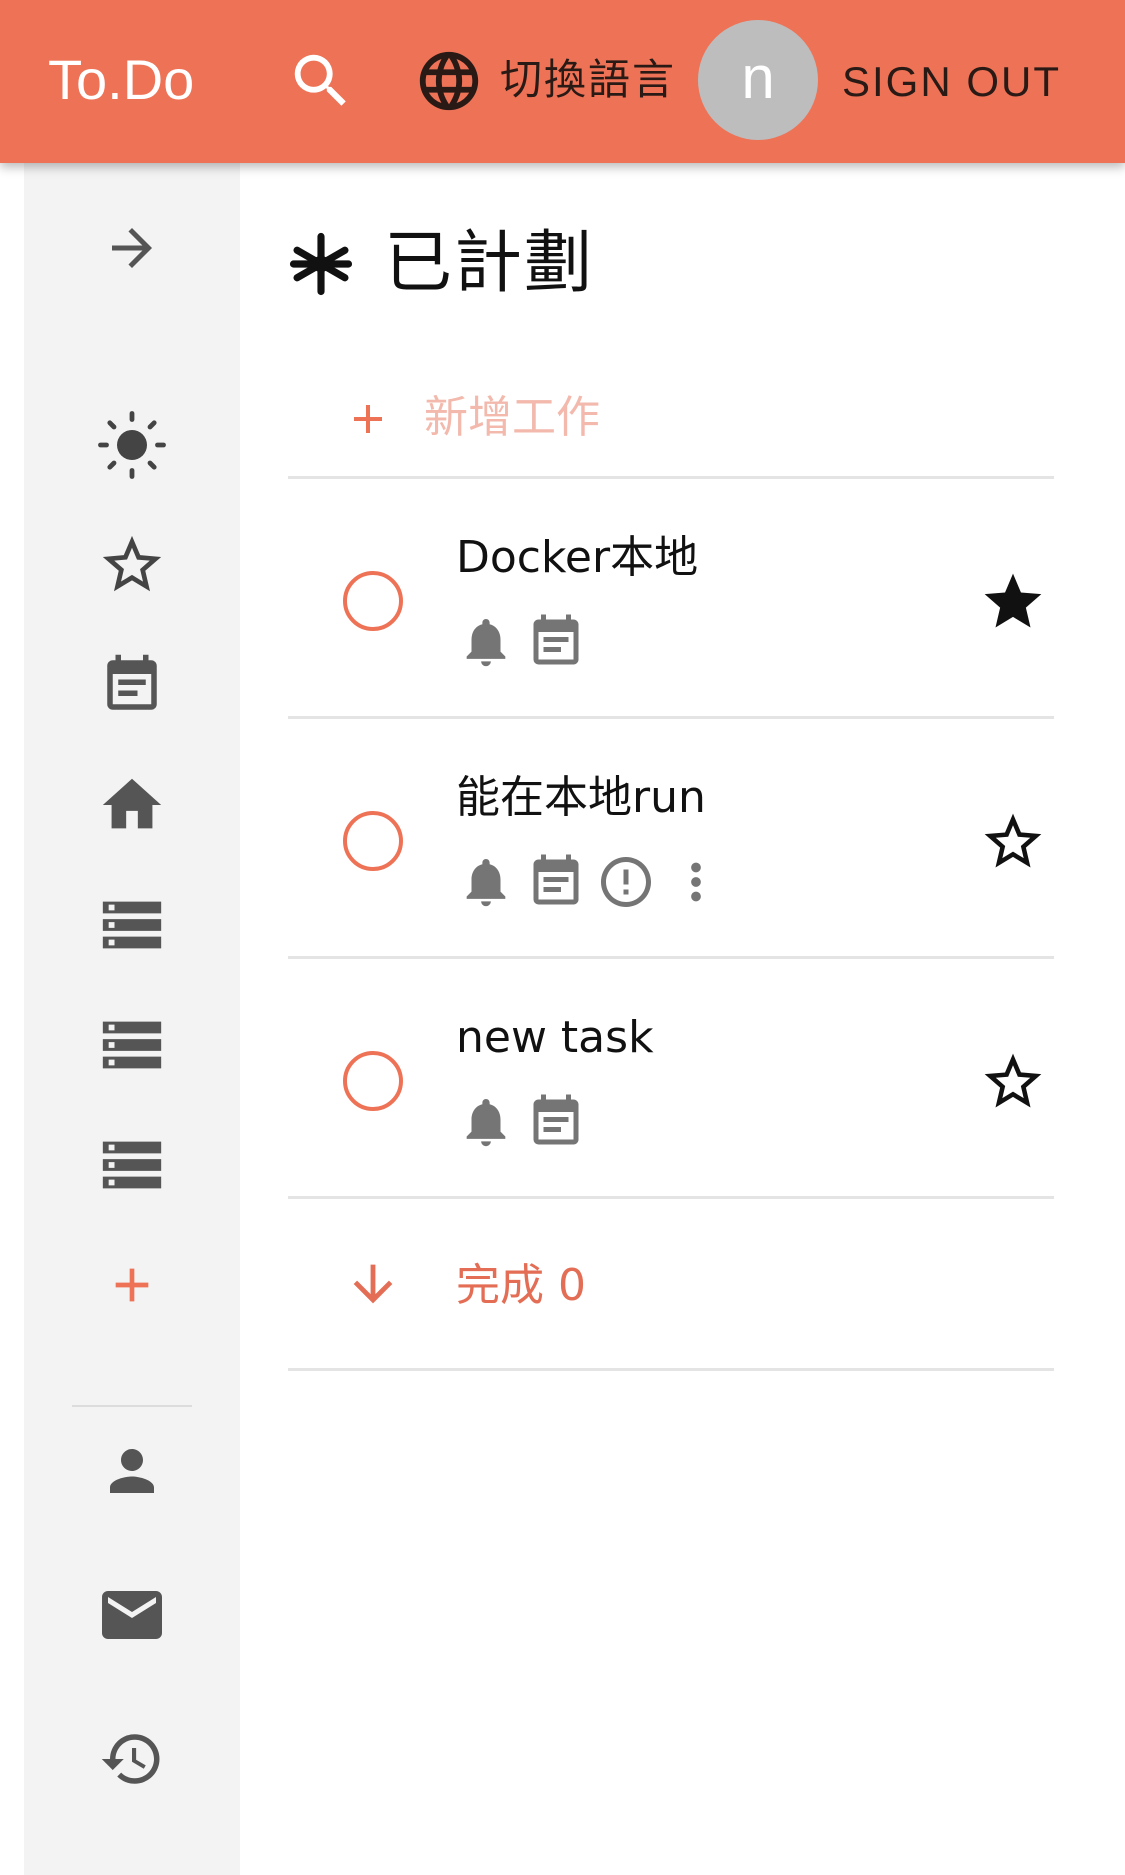 This screenshot has height=1875, width=1125. Describe the element at coordinates (521, 1285) in the screenshot. I see `completed-count-label: 完成 0` at that location.